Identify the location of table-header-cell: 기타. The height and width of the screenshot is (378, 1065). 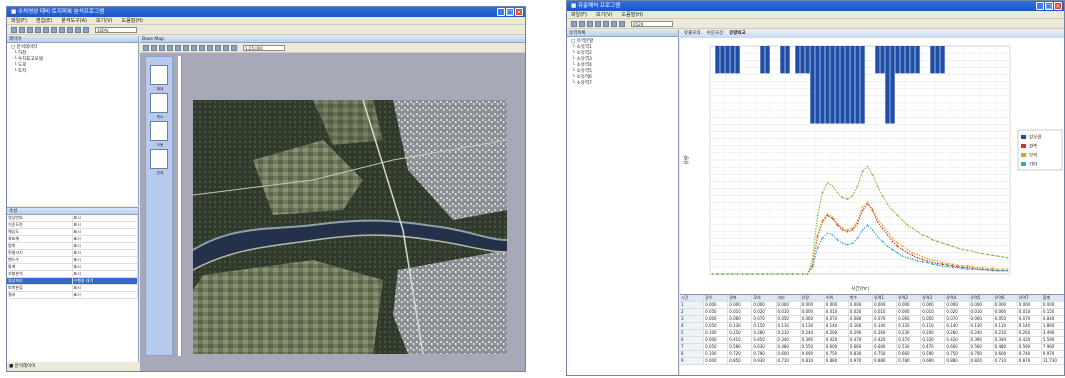
(789, 298).